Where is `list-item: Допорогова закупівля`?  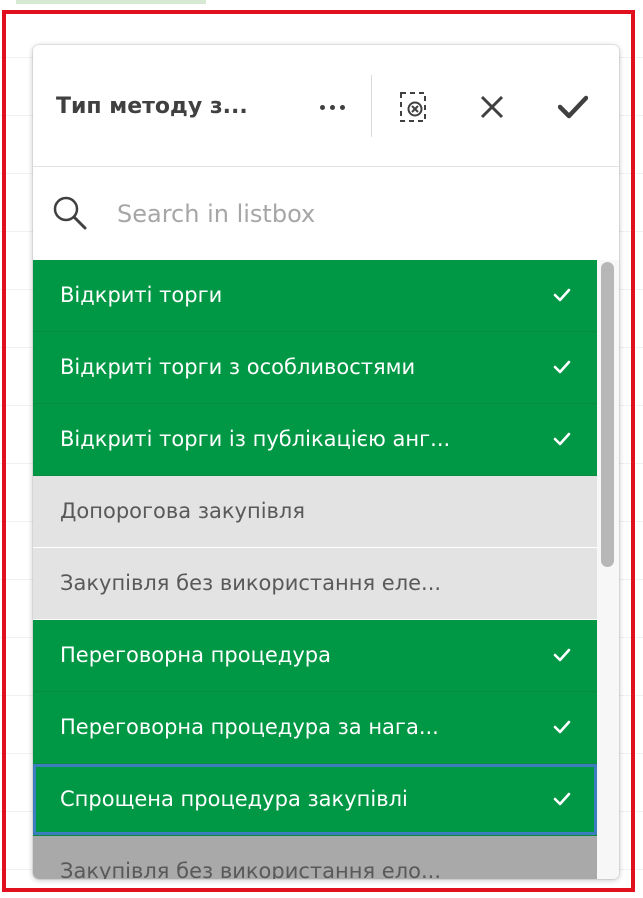
list-item: Допорогова закупівля is located at coordinates (315, 512).